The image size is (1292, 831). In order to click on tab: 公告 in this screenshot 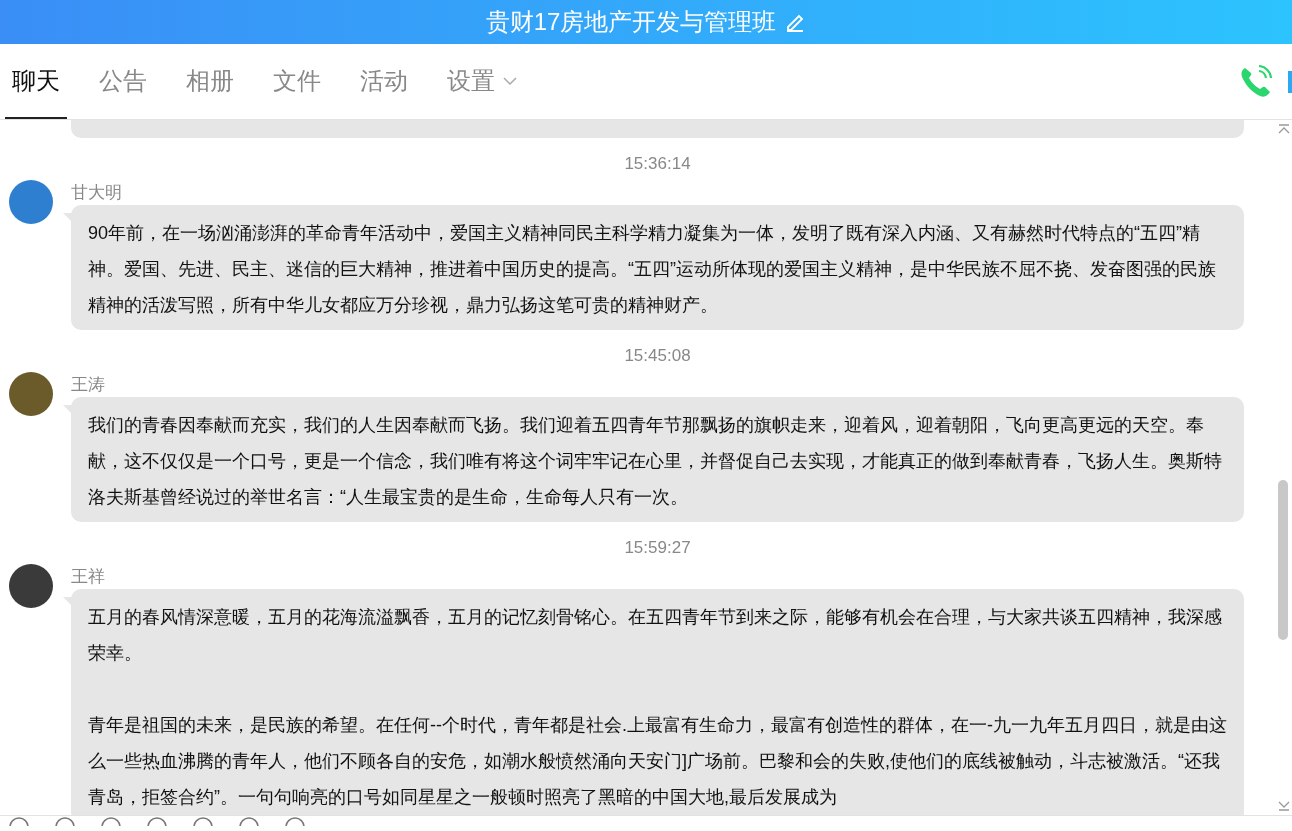, I will do `click(123, 81)`.